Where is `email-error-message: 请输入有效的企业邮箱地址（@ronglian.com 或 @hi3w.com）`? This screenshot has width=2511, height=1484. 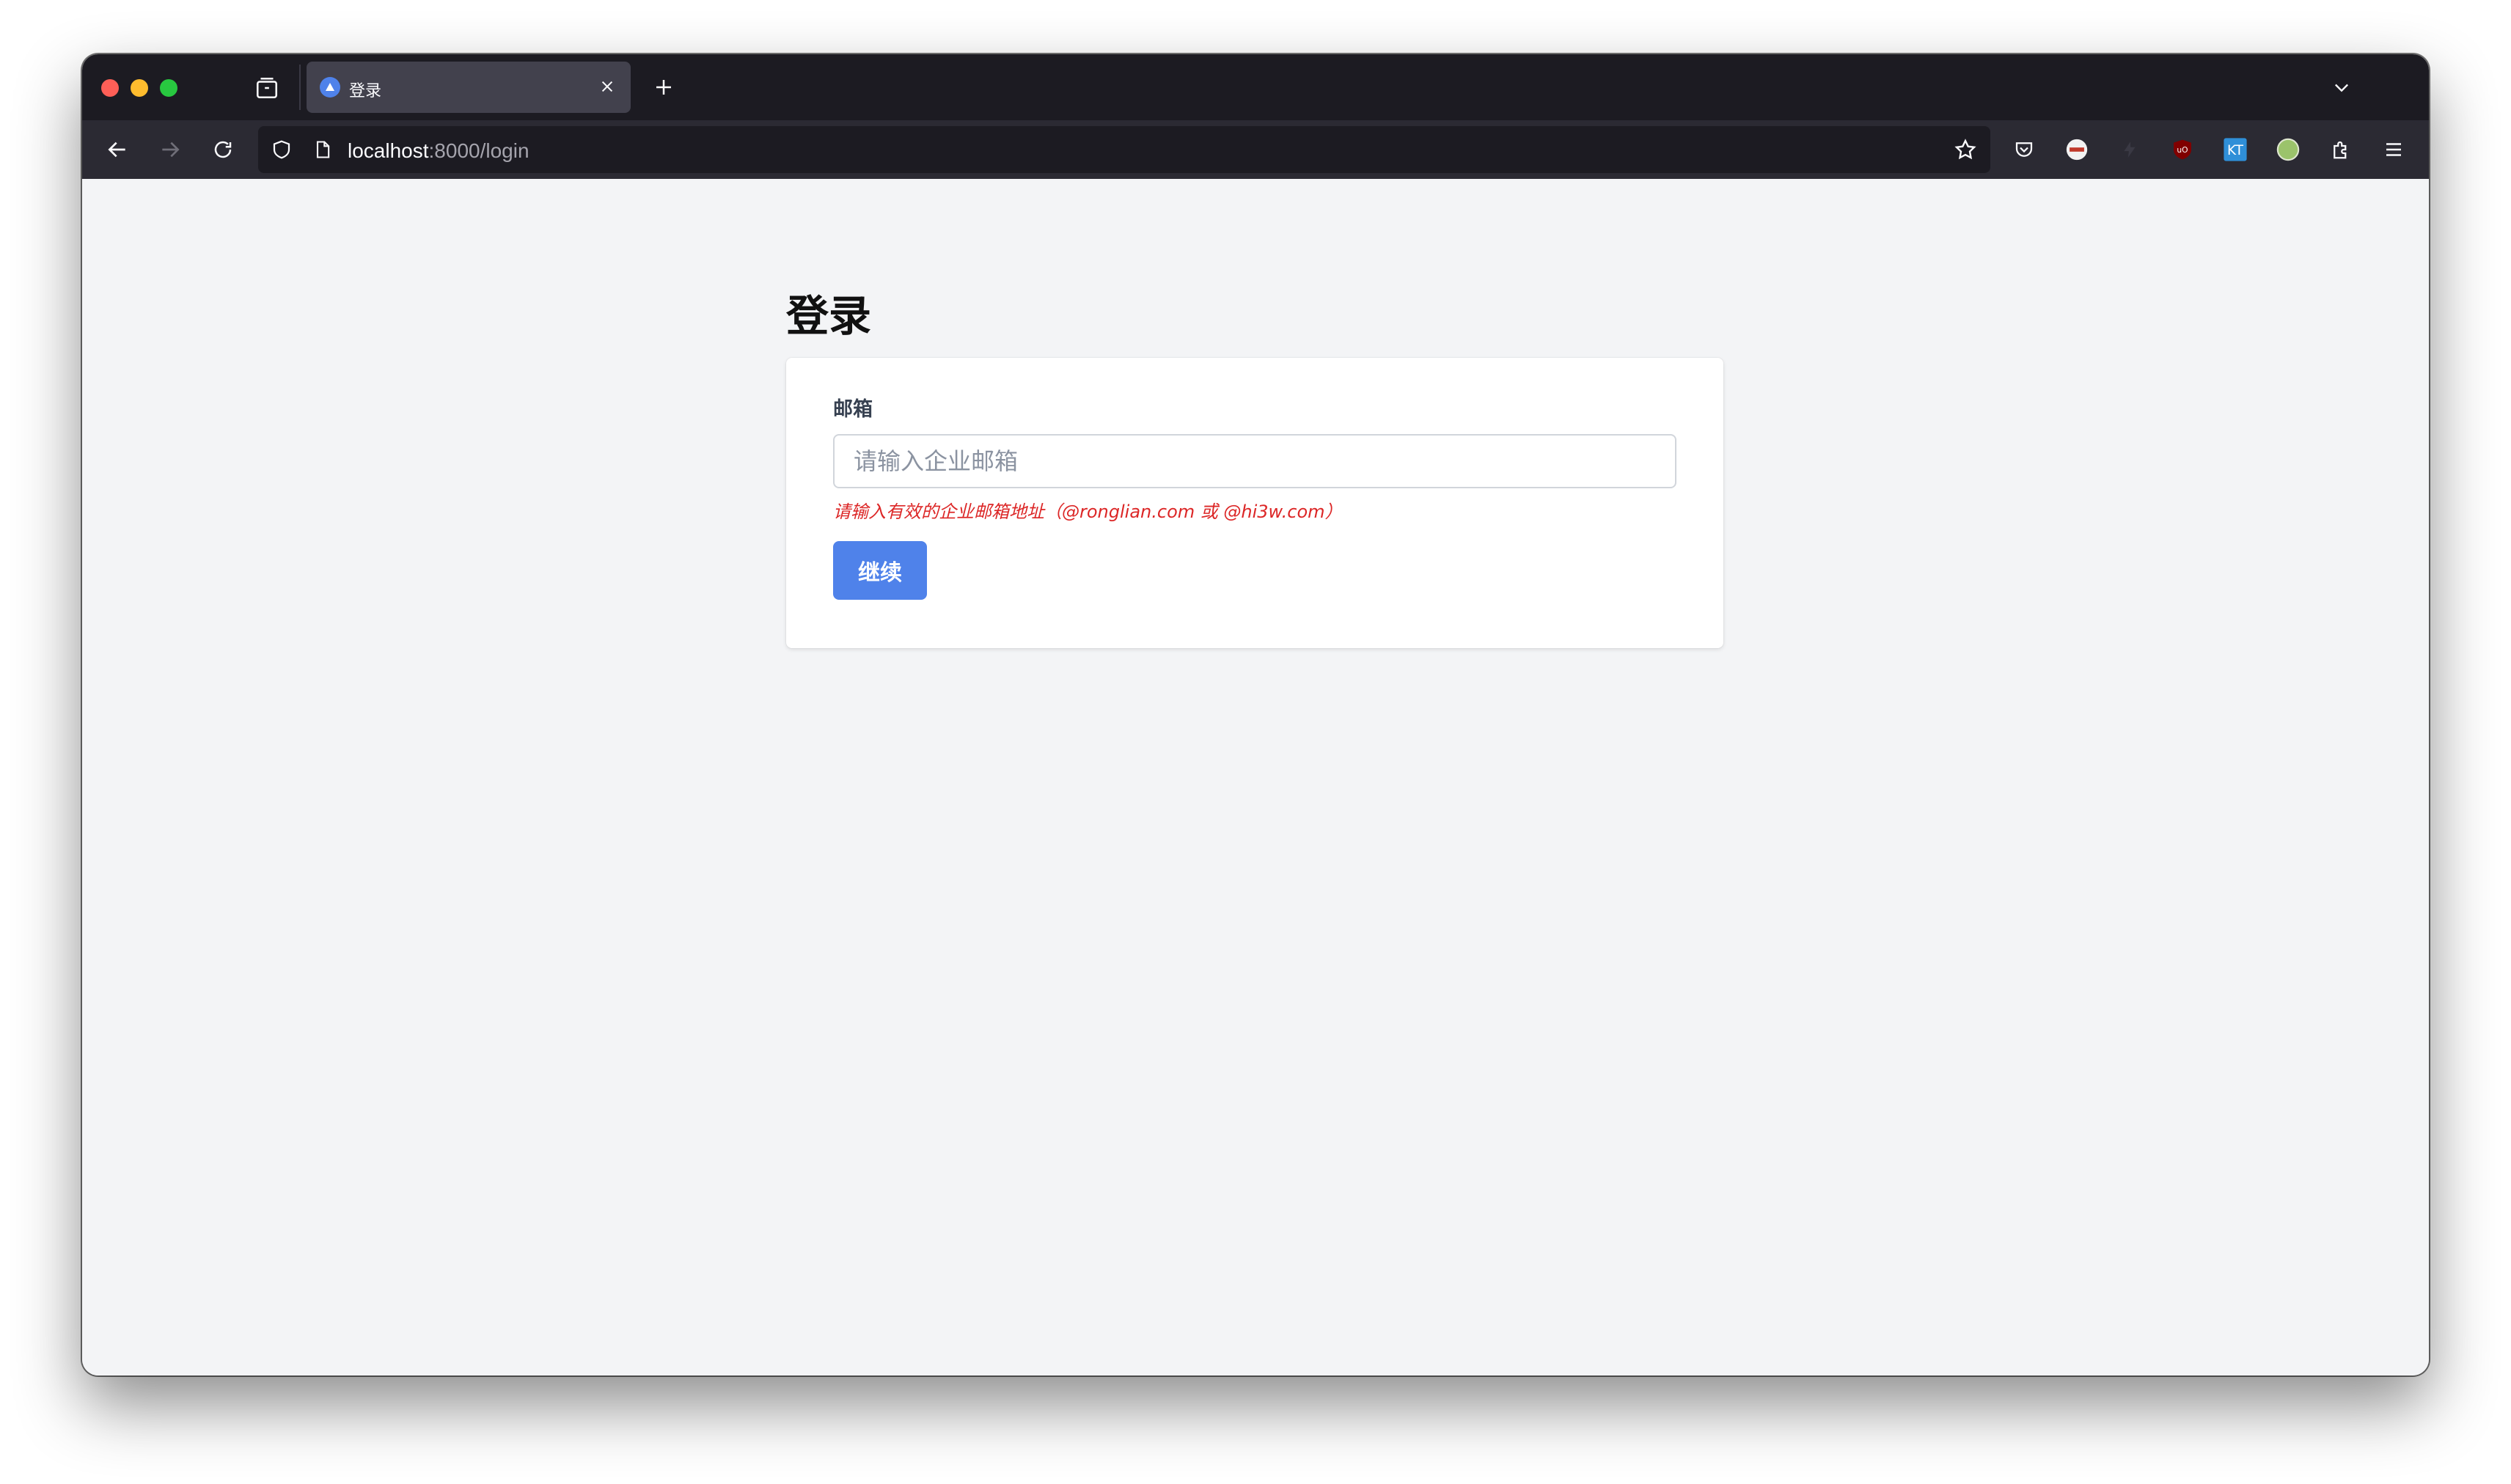
email-error-message: 请输入有效的企业邮箱地址（@ronglian.com 或 @hi3w.com） is located at coordinates (1088, 512).